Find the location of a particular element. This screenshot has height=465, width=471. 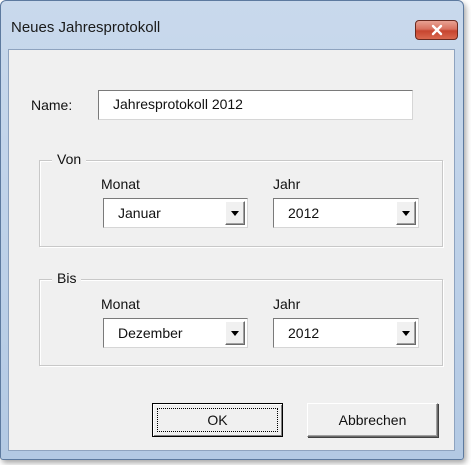

close-icon is located at coordinates (436, 30).